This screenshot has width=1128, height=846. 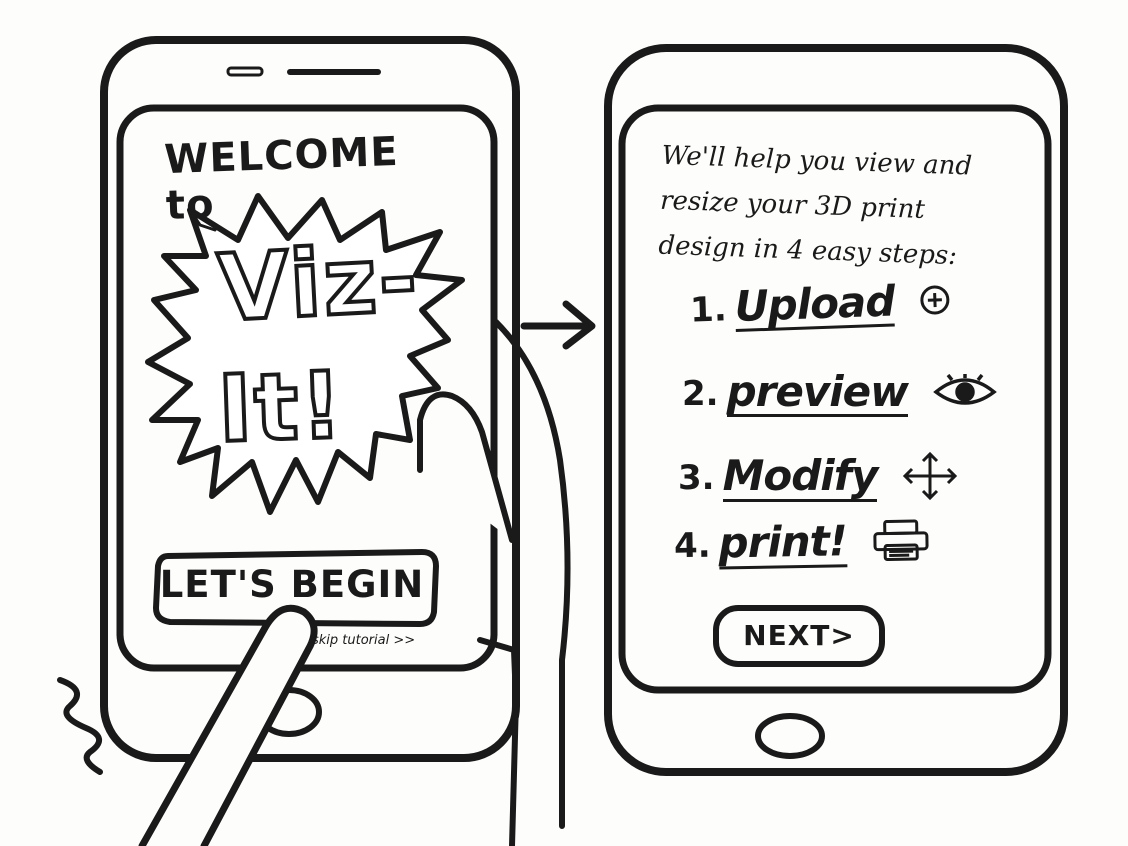 I want to click on step-modify: 3. Modify, so click(x=818, y=478).